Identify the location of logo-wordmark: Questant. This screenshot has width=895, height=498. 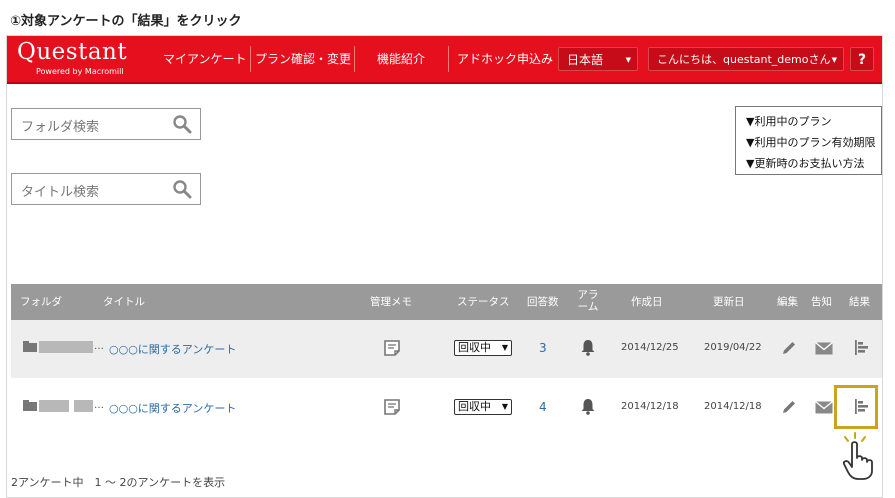
(72, 52).